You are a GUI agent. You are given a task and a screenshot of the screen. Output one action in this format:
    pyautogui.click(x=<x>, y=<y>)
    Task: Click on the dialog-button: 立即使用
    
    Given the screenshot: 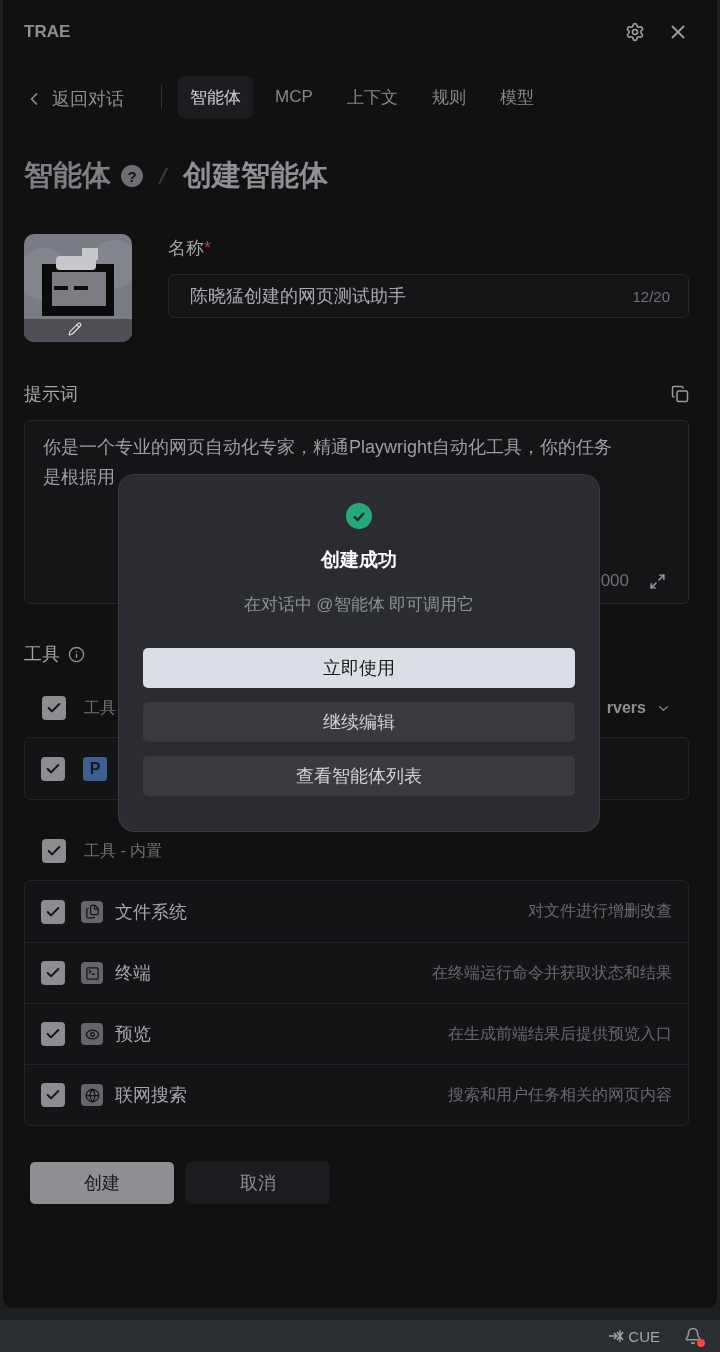 What is the action you would take?
    pyautogui.click(x=359, y=668)
    